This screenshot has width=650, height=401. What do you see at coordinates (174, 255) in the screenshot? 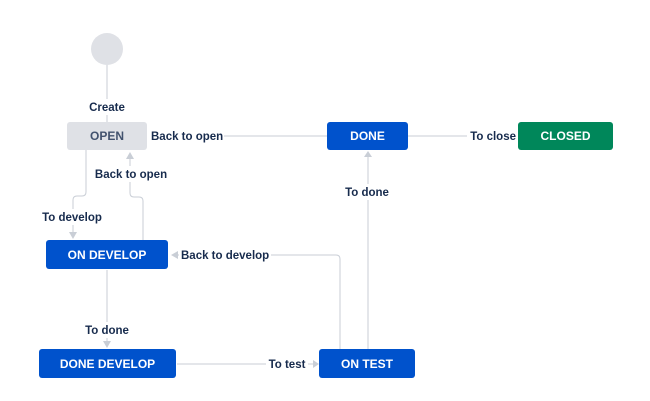
I see `edge-back-to-develop-arrowhead` at bounding box center [174, 255].